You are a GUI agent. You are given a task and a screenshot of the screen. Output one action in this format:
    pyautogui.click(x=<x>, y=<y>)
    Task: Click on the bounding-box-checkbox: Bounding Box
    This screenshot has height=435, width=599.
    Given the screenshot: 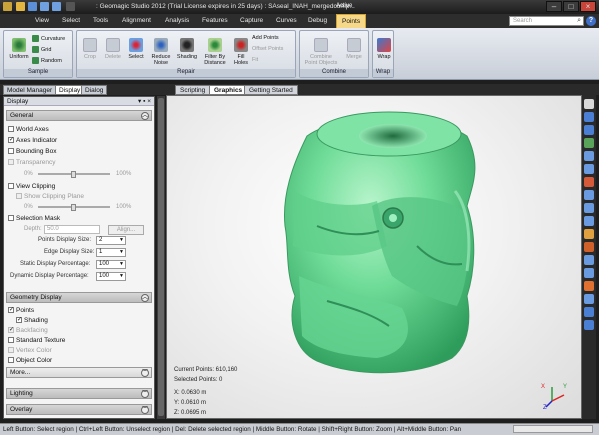 What is the action you would take?
    pyautogui.click(x=32, y=151)
    